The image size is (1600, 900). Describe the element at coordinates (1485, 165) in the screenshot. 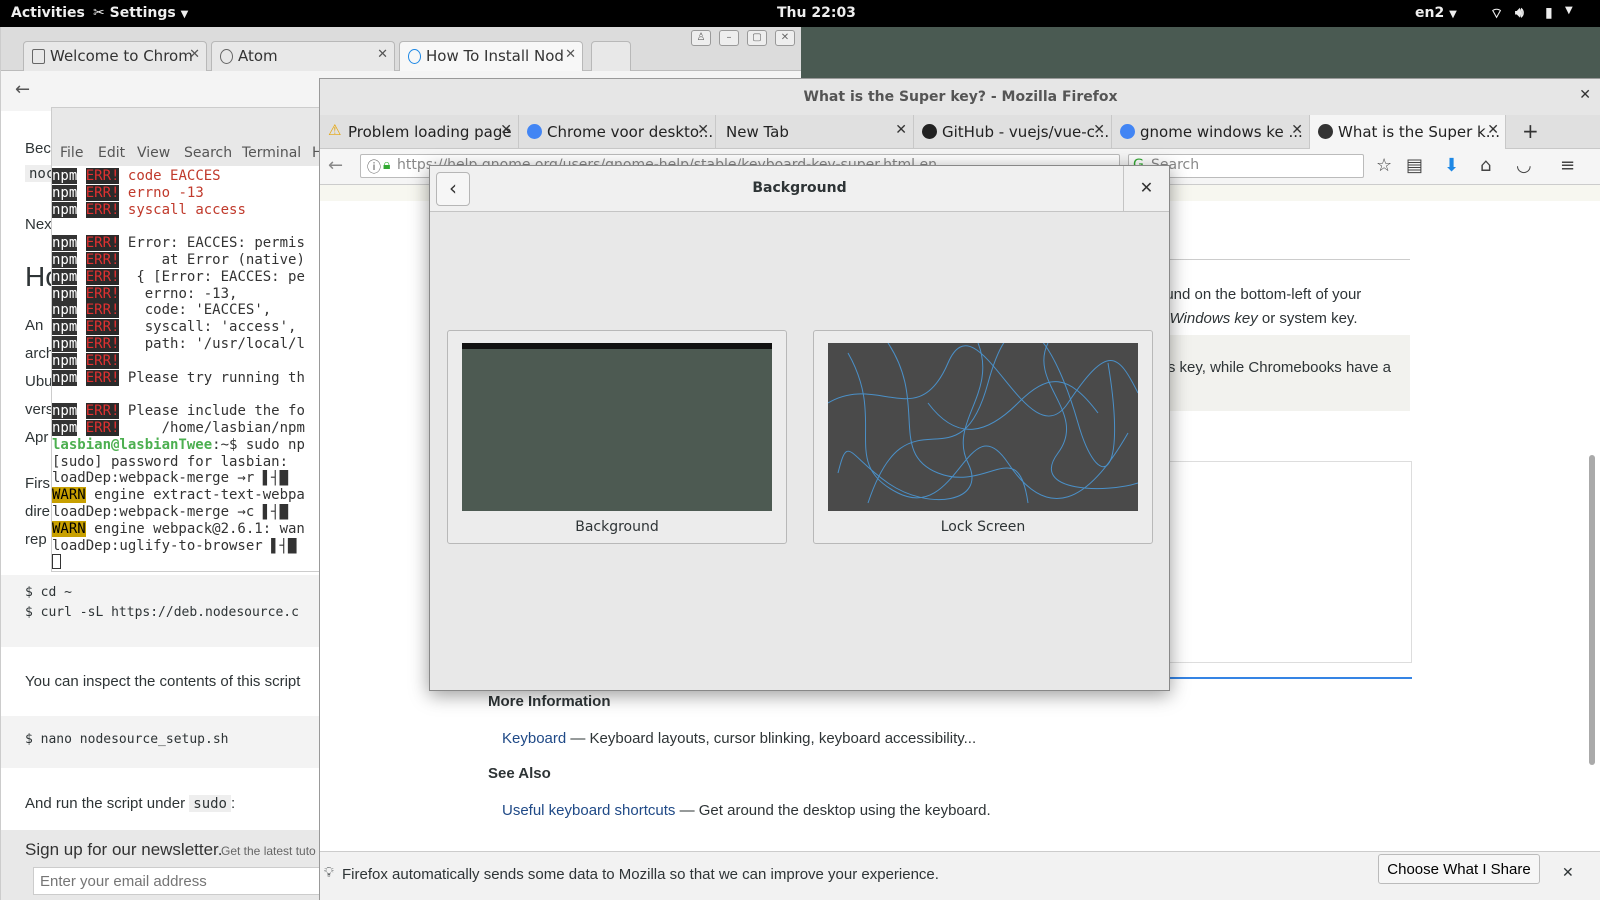

I see `home-icon: ⌂` at that location.